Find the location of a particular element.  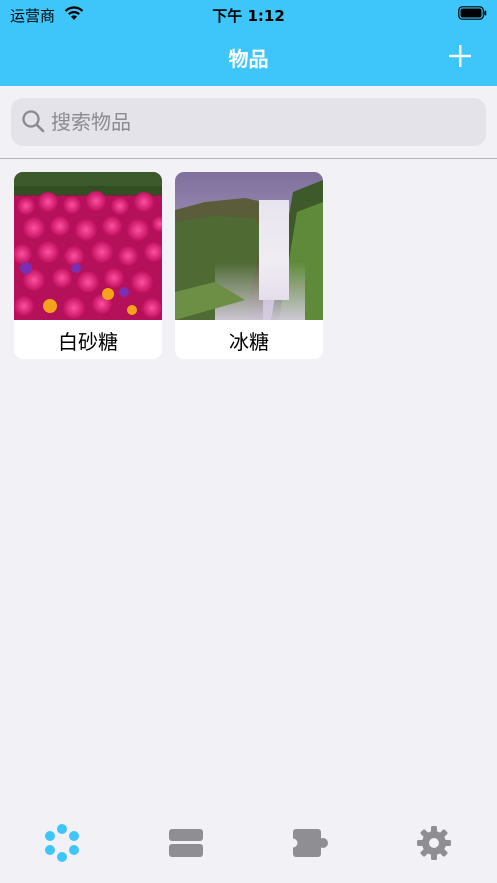

storage-rows-icon is located at coordinates (186, 843).